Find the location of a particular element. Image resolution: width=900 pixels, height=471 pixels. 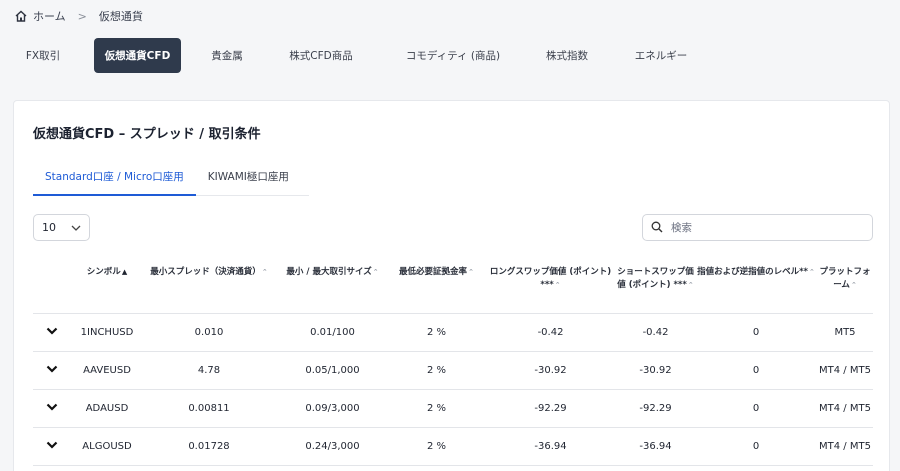

cell-size: 0.09/3,000 is located at coordinates (332, 408).